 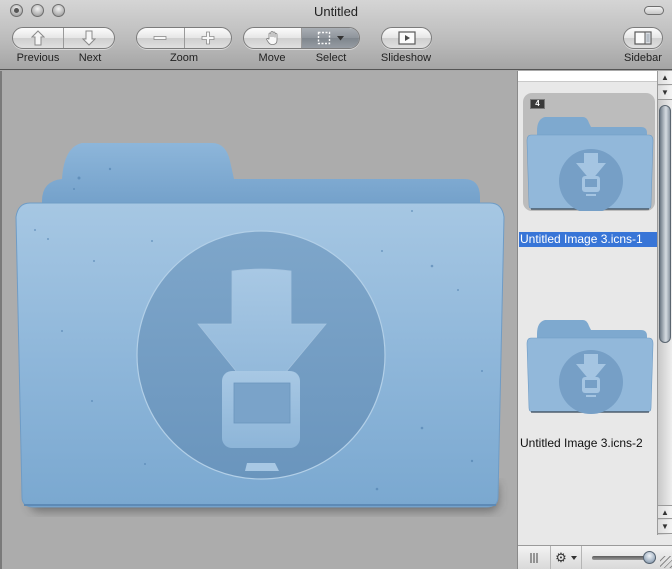 What do you see at coordinates (589, 239) in the screenshot?
I see `thumbnail-label: Untitled Image 3.icns-1` at bounding box center [589, 239].